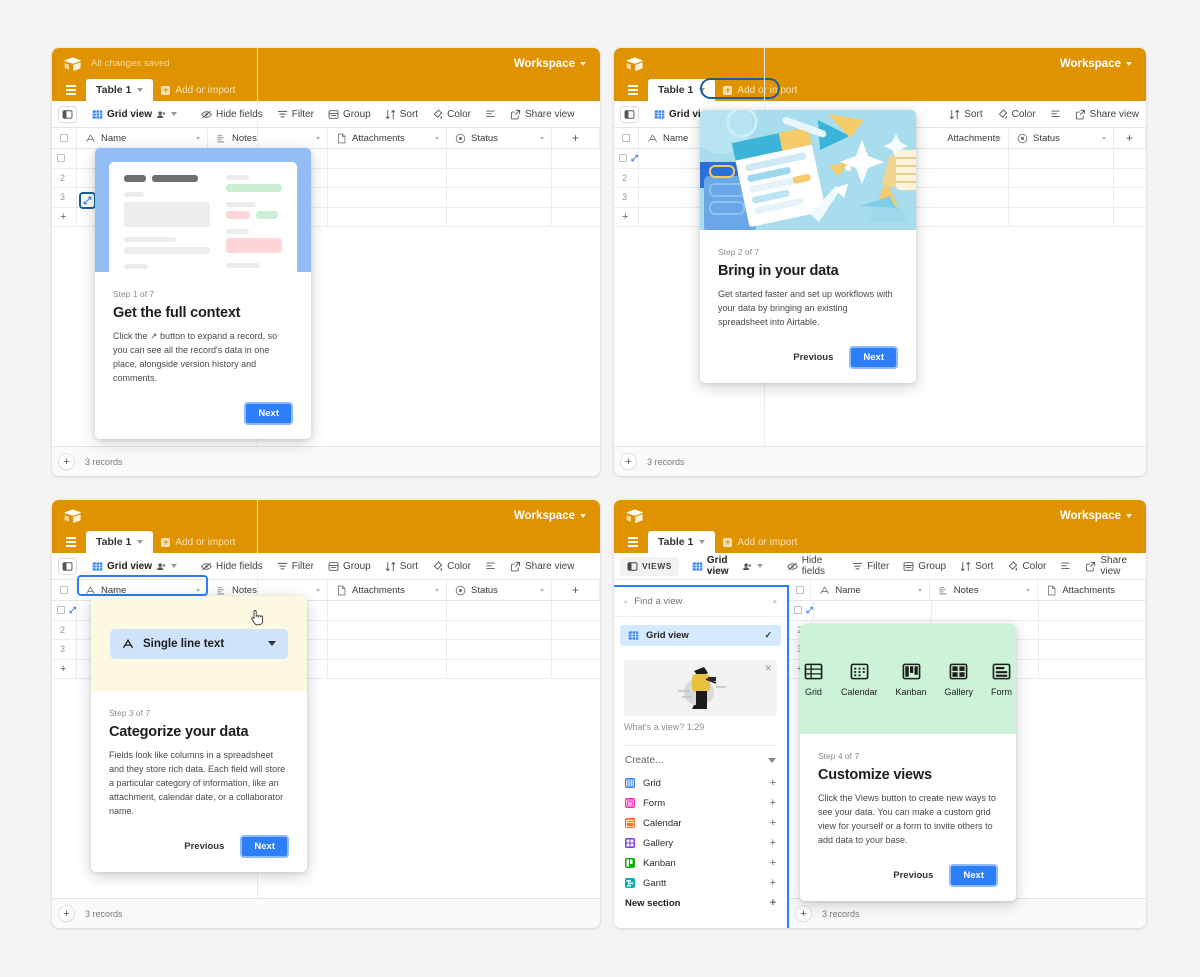 Image resolution: width=1200 pixels, height=977 pixels. Describe the element at coordinates (967, 611) in the screenshot. I see `table-row` at that location.